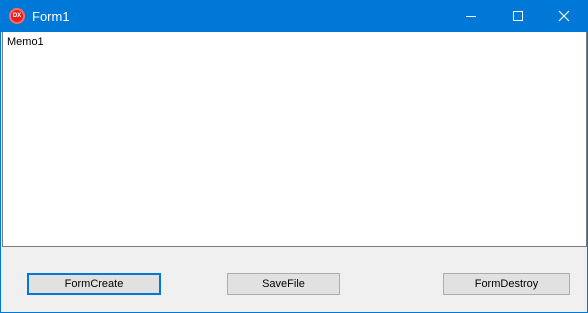 This screenshot has height=313, width=588. I want to click on app-icon: DX, so click(17, 16).